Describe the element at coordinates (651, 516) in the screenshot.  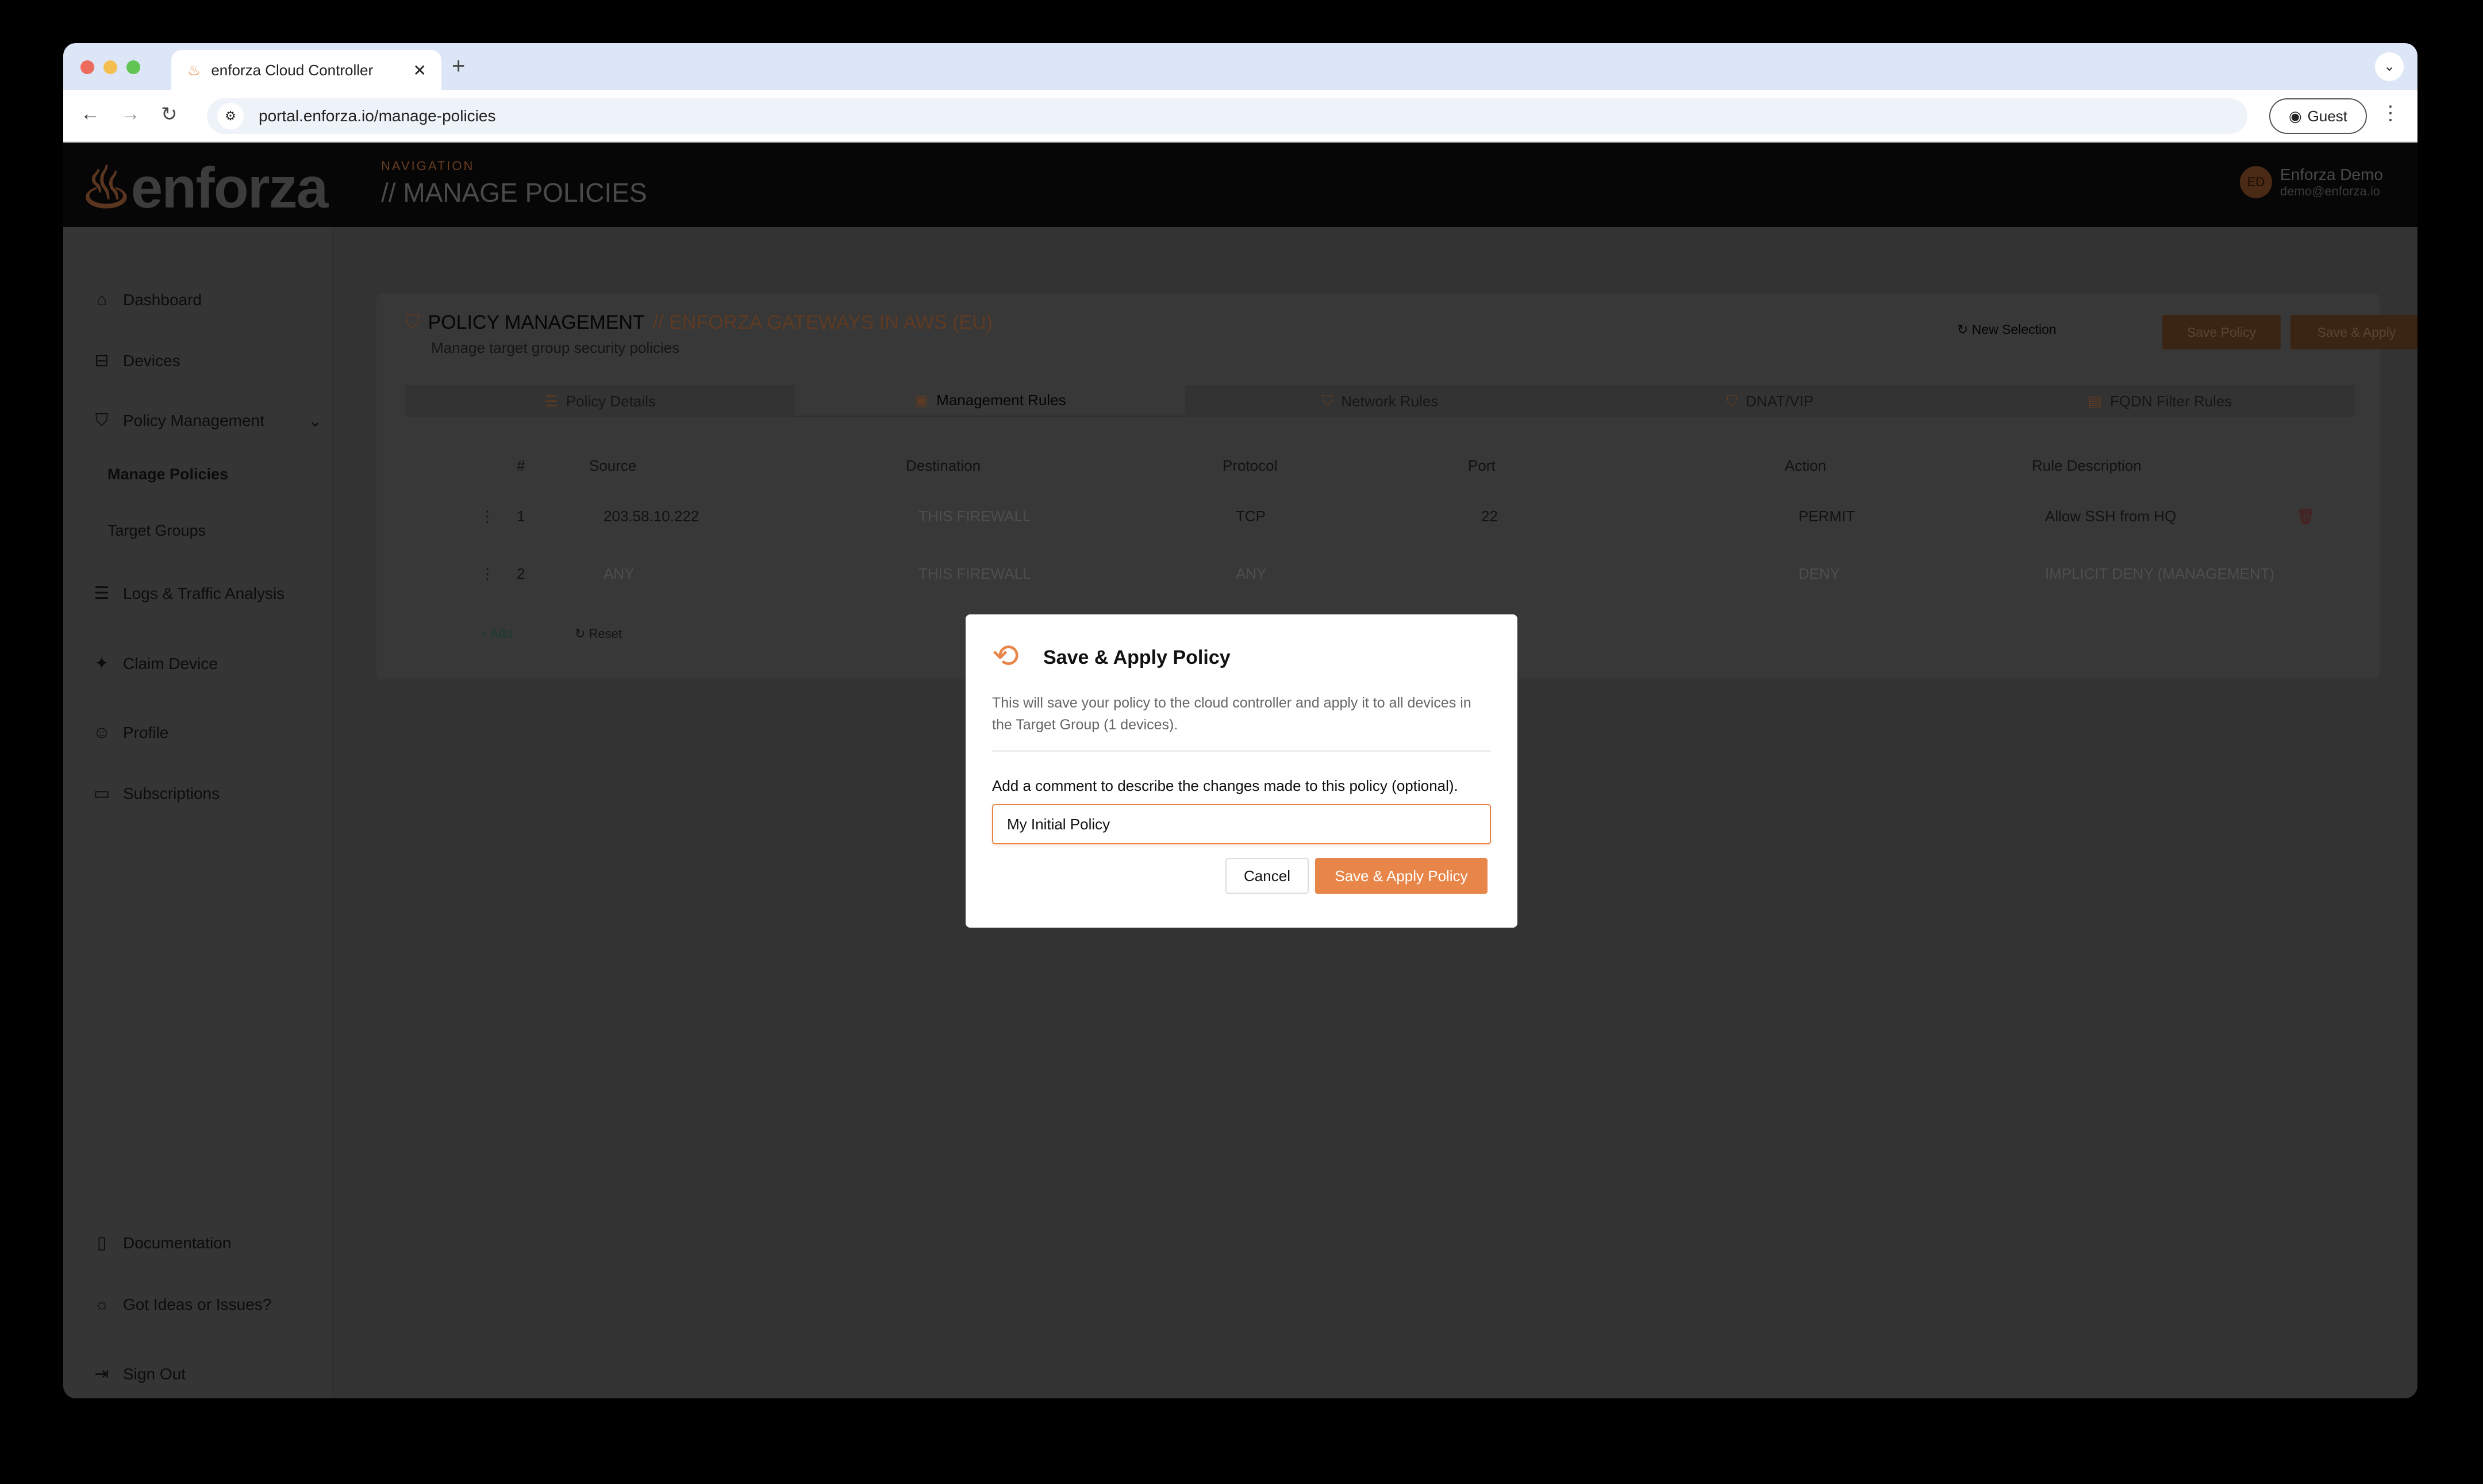
I see `source-input: 203.58.10.222` at that location.